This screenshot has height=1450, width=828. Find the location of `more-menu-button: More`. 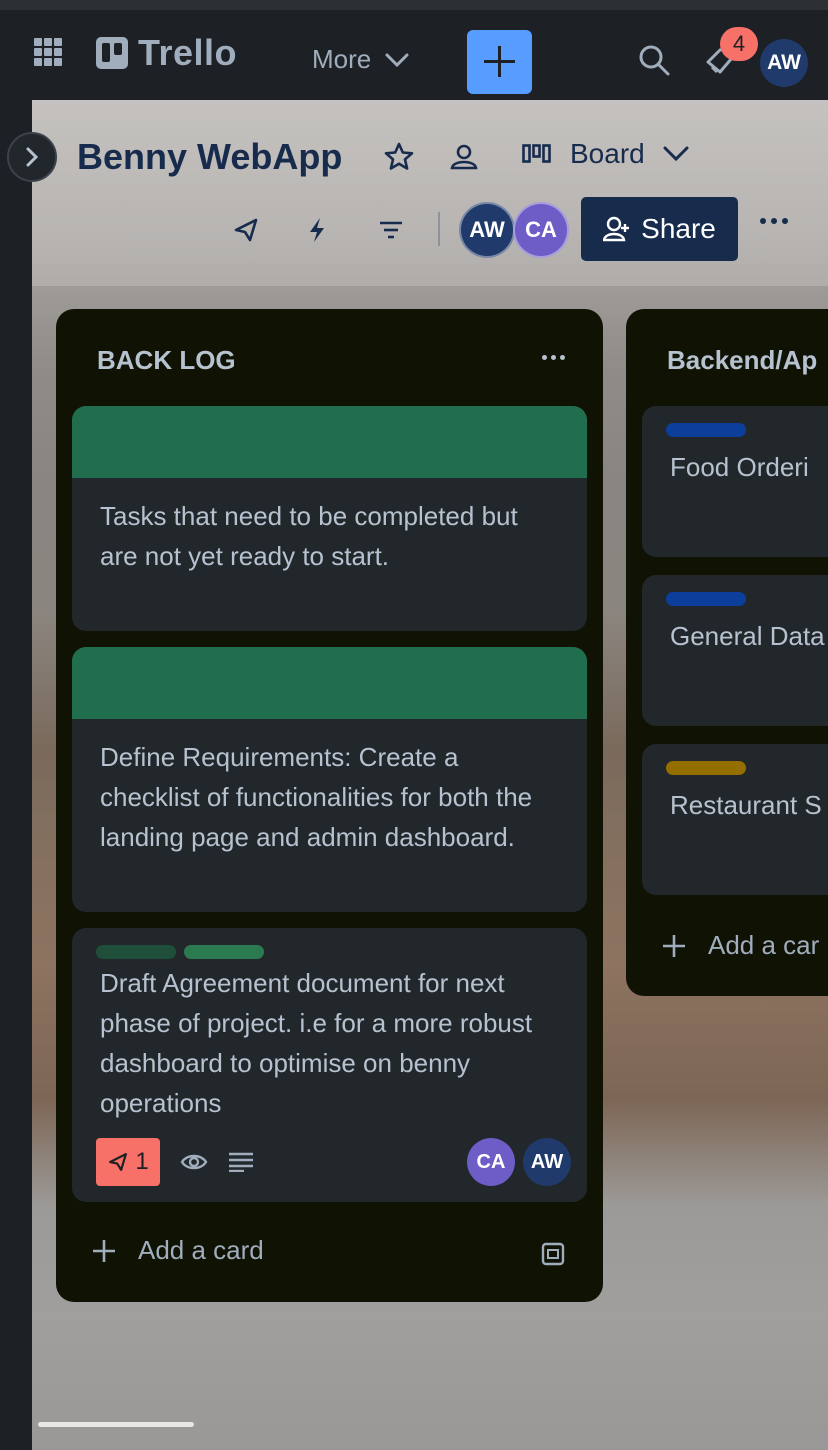

more-menu-button: More is located at coordinates (360, 59).